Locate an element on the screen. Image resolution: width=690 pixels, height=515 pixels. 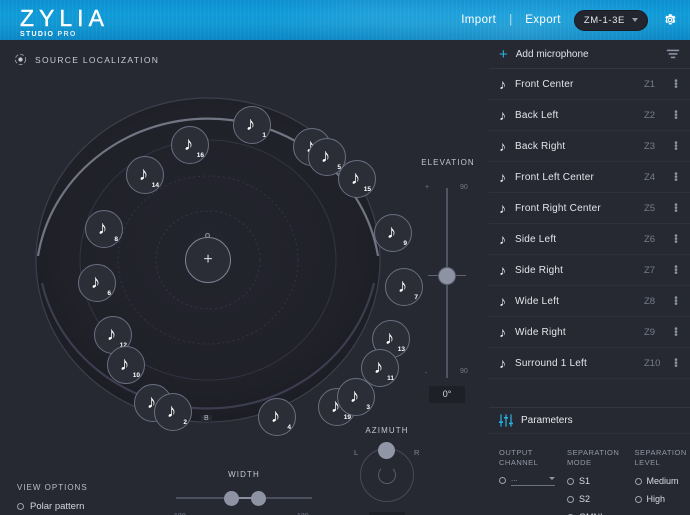
elevation-max-label: 90 is located at coordinates (464, 187).